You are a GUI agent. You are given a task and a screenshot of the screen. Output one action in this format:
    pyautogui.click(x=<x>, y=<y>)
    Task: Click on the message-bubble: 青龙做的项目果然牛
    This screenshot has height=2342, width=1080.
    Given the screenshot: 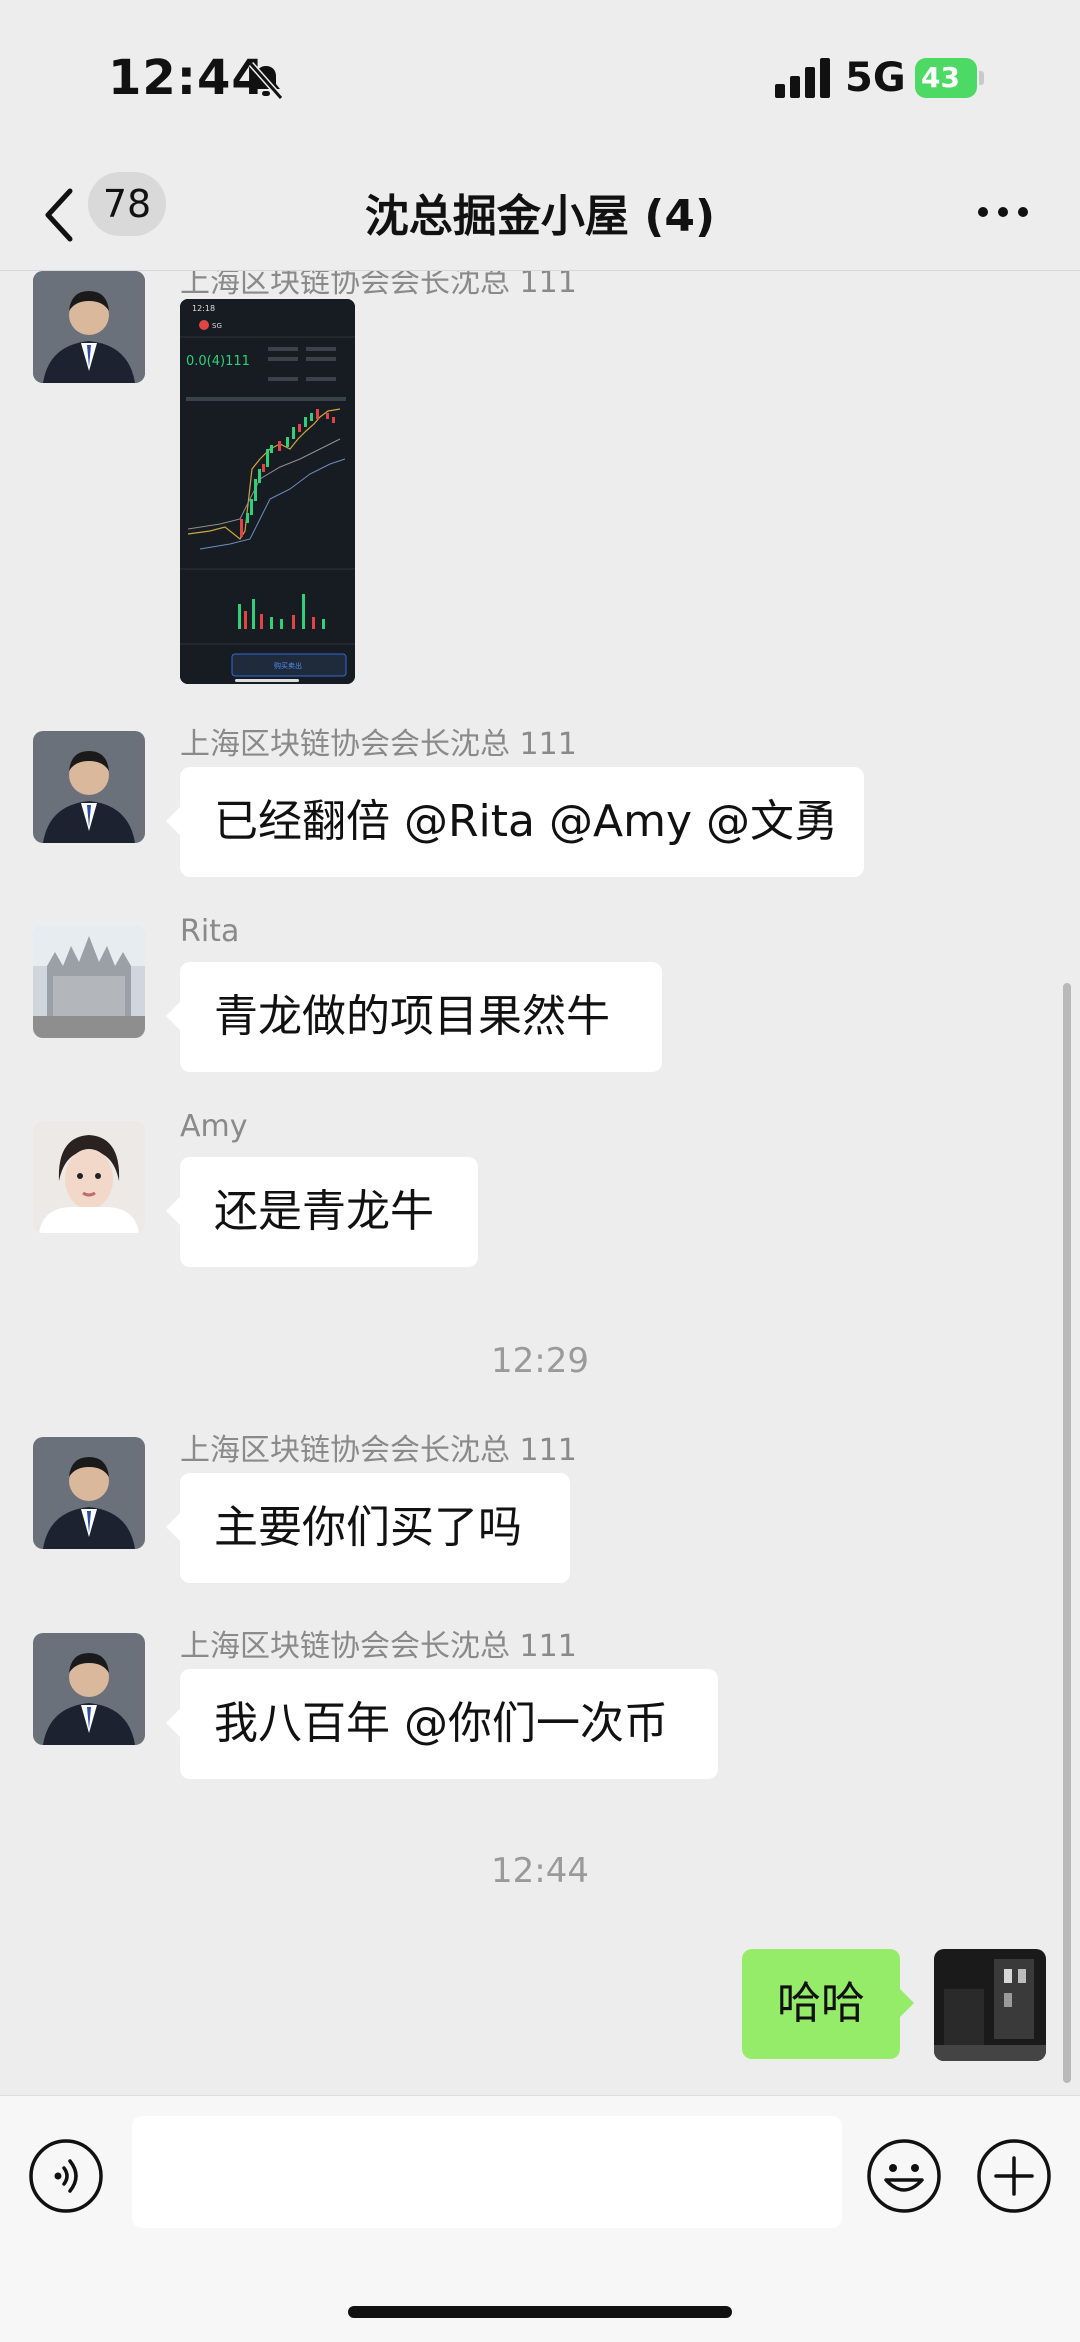 What is the action you would take?
    pyautogui.click(x=414, y=1017)
    